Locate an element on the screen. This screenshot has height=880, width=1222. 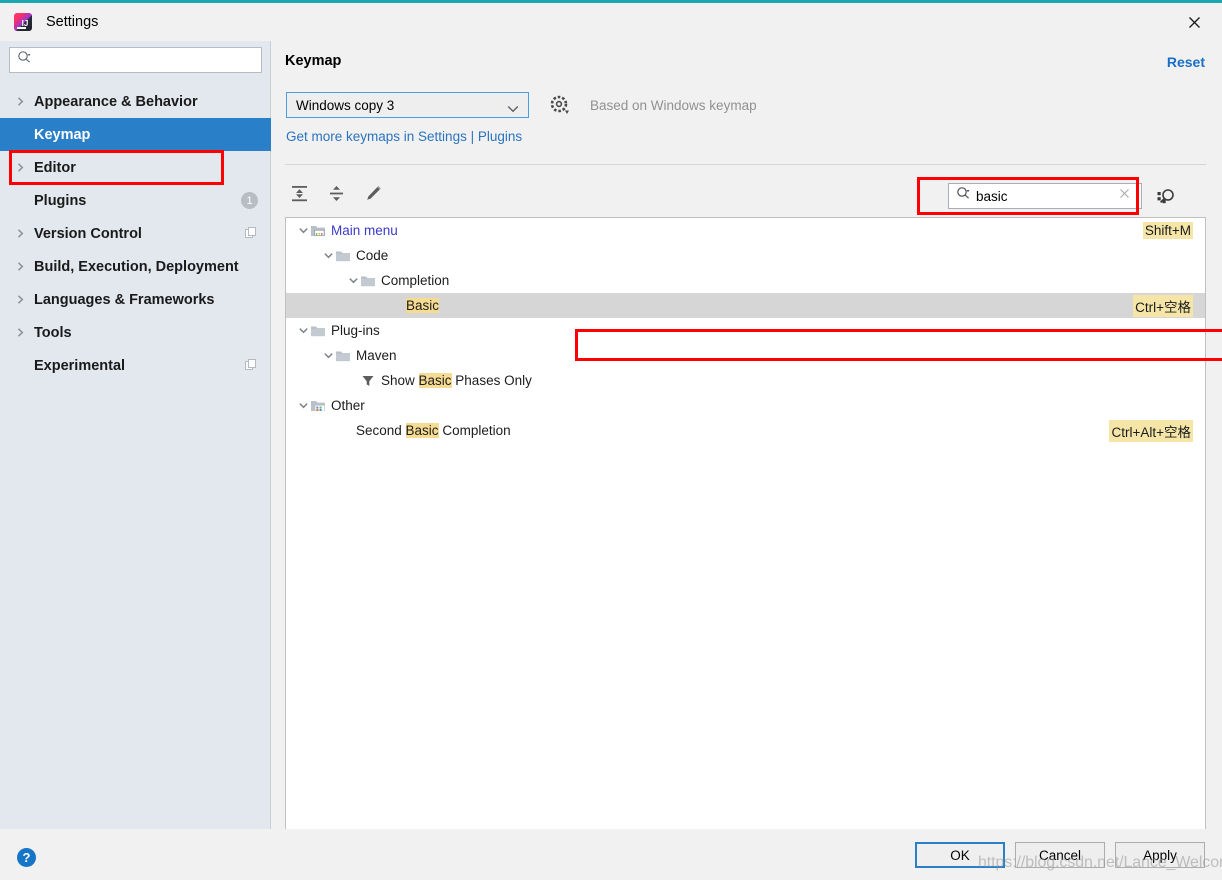
reset-link: Reset is located at coordinates (1186, 62).